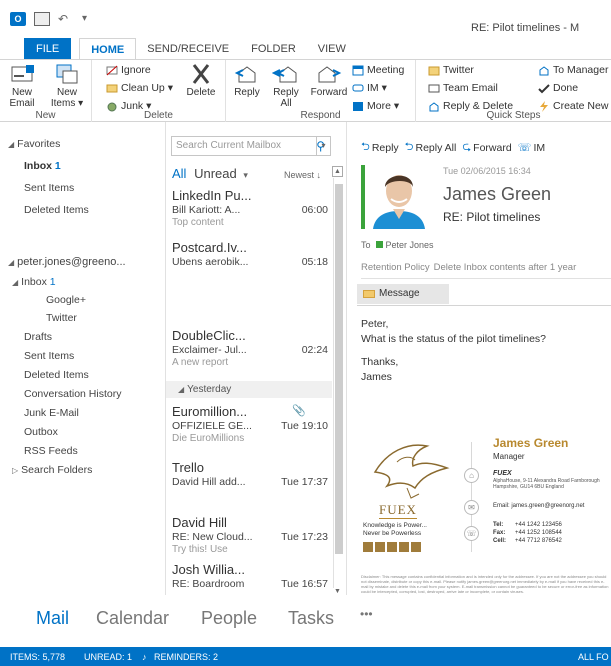  I want to click on recipient-name: Peter Jones, so click(410, 245).